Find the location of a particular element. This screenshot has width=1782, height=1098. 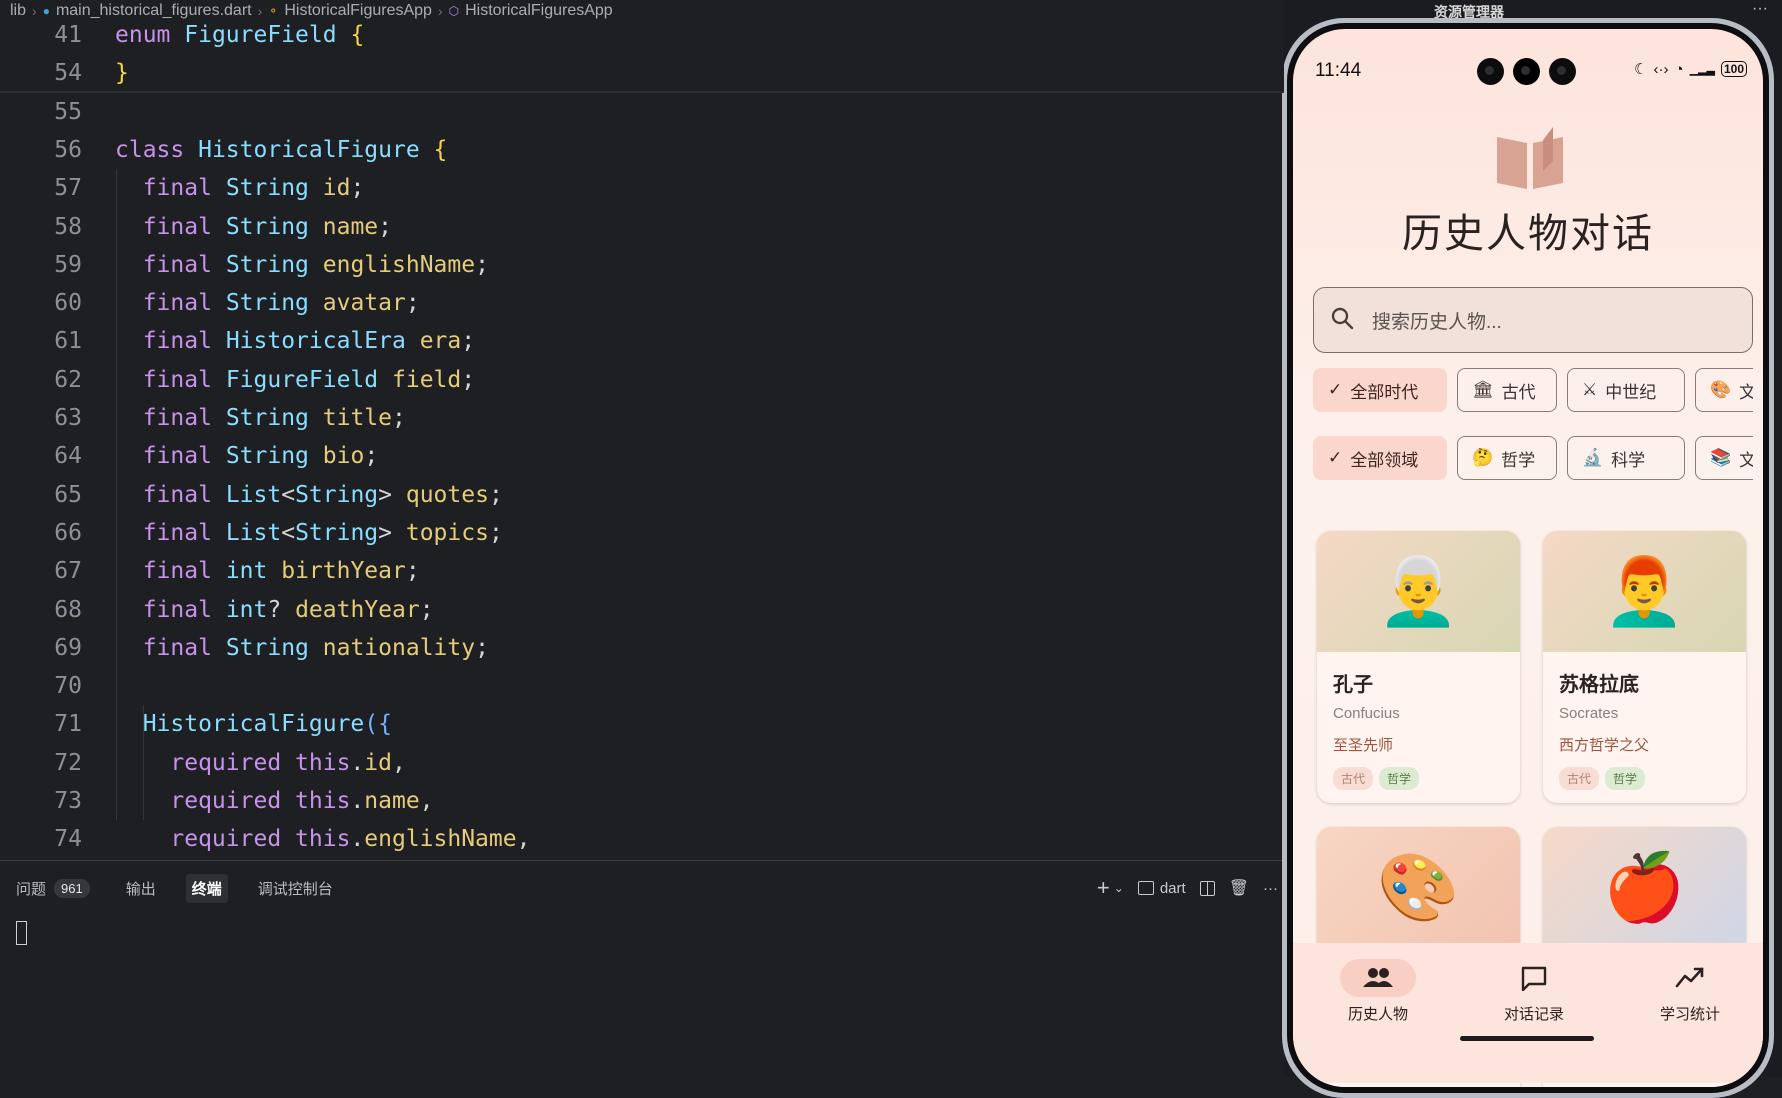

nav-item-stats: 学习统计 is located at coordinates (1689, 991).